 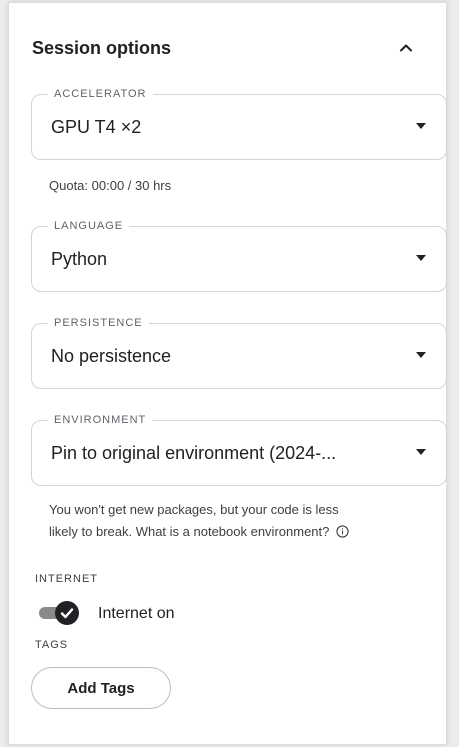 What do you see at coordinates (79, 259) in the screenshot?
I see `language-value: Python` at bounding box center [79, 259].